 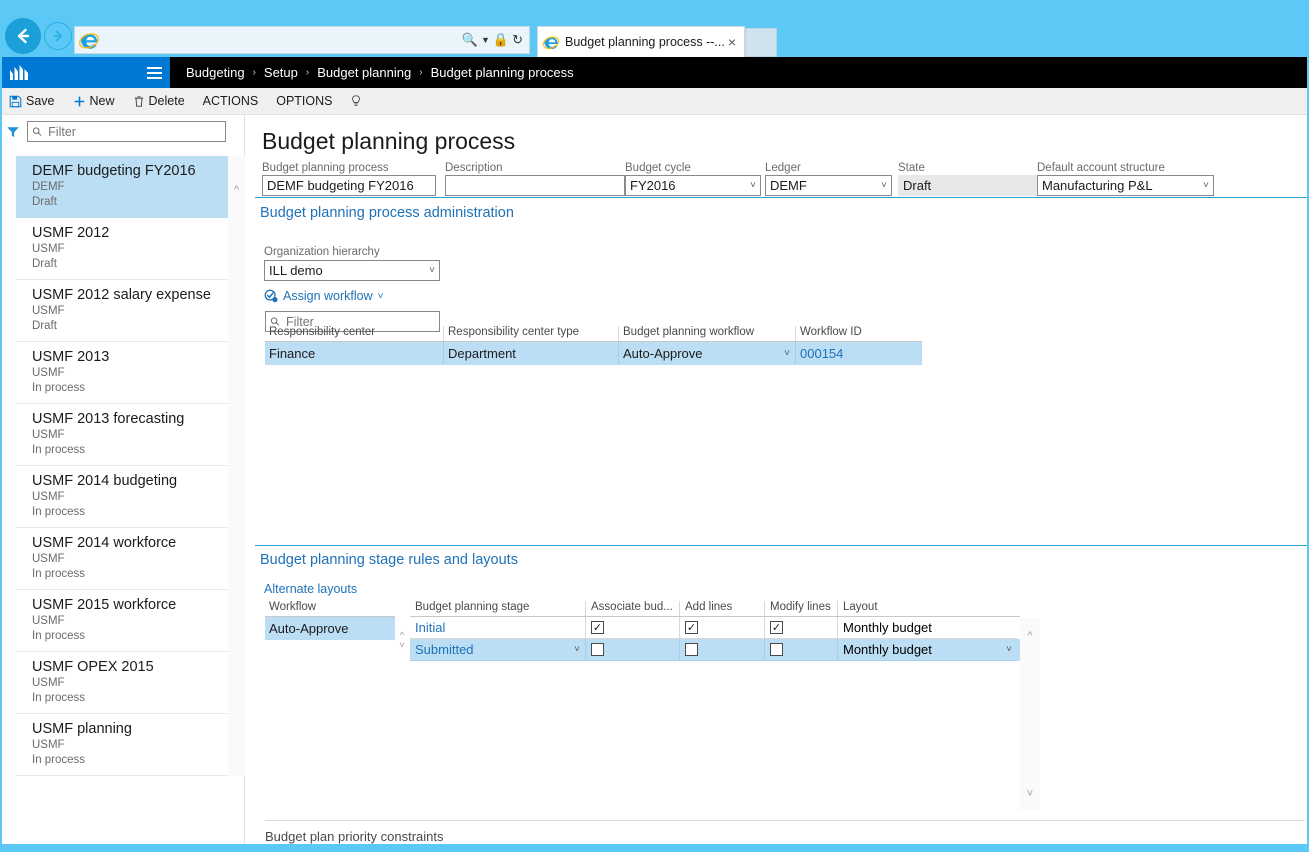 I want to click on actions-label: ACTIONS, so click(x=231, y=101).